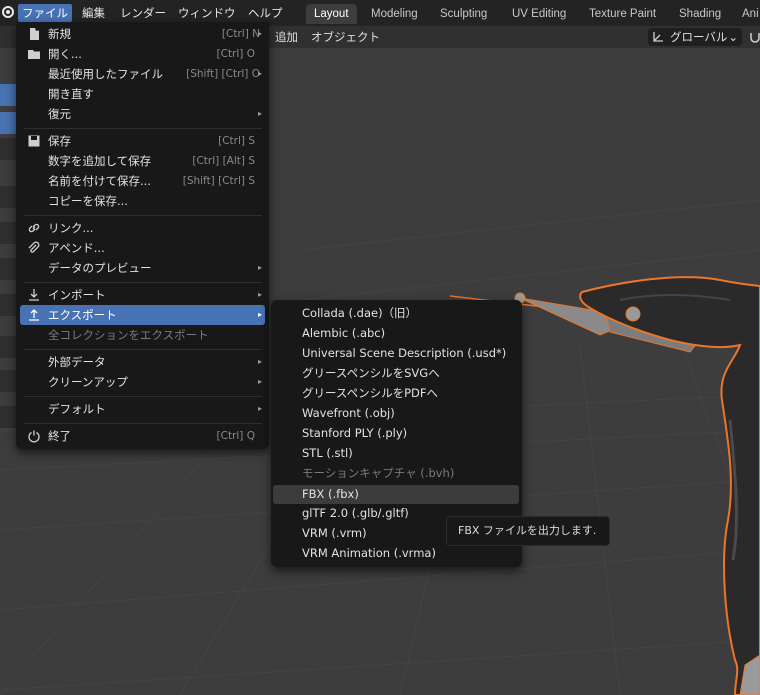 This screenshot has height=695, width=760. I want to click on menu-item-external-data: 外部データ ▸, so click(142, 362).